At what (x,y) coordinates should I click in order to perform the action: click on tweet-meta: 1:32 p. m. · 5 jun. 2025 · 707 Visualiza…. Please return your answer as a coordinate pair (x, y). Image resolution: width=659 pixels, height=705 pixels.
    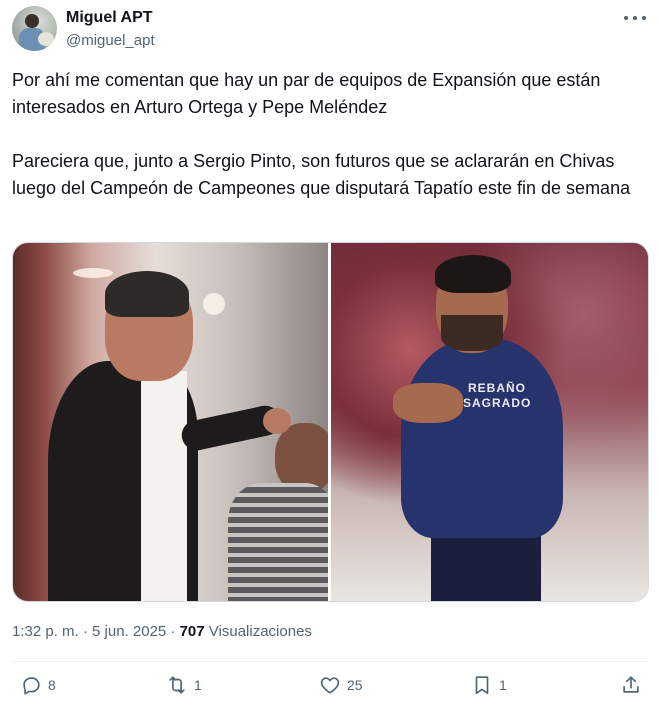
    Looking at the image, I should click on (162, 631).